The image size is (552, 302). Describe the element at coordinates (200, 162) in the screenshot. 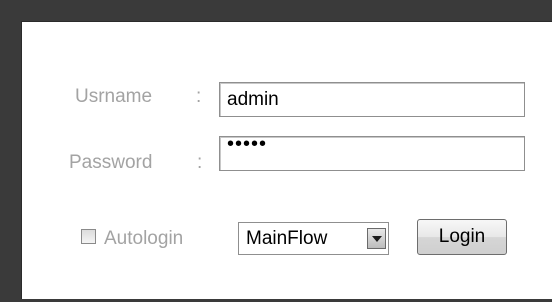

I see `password-colon: :` at that location.